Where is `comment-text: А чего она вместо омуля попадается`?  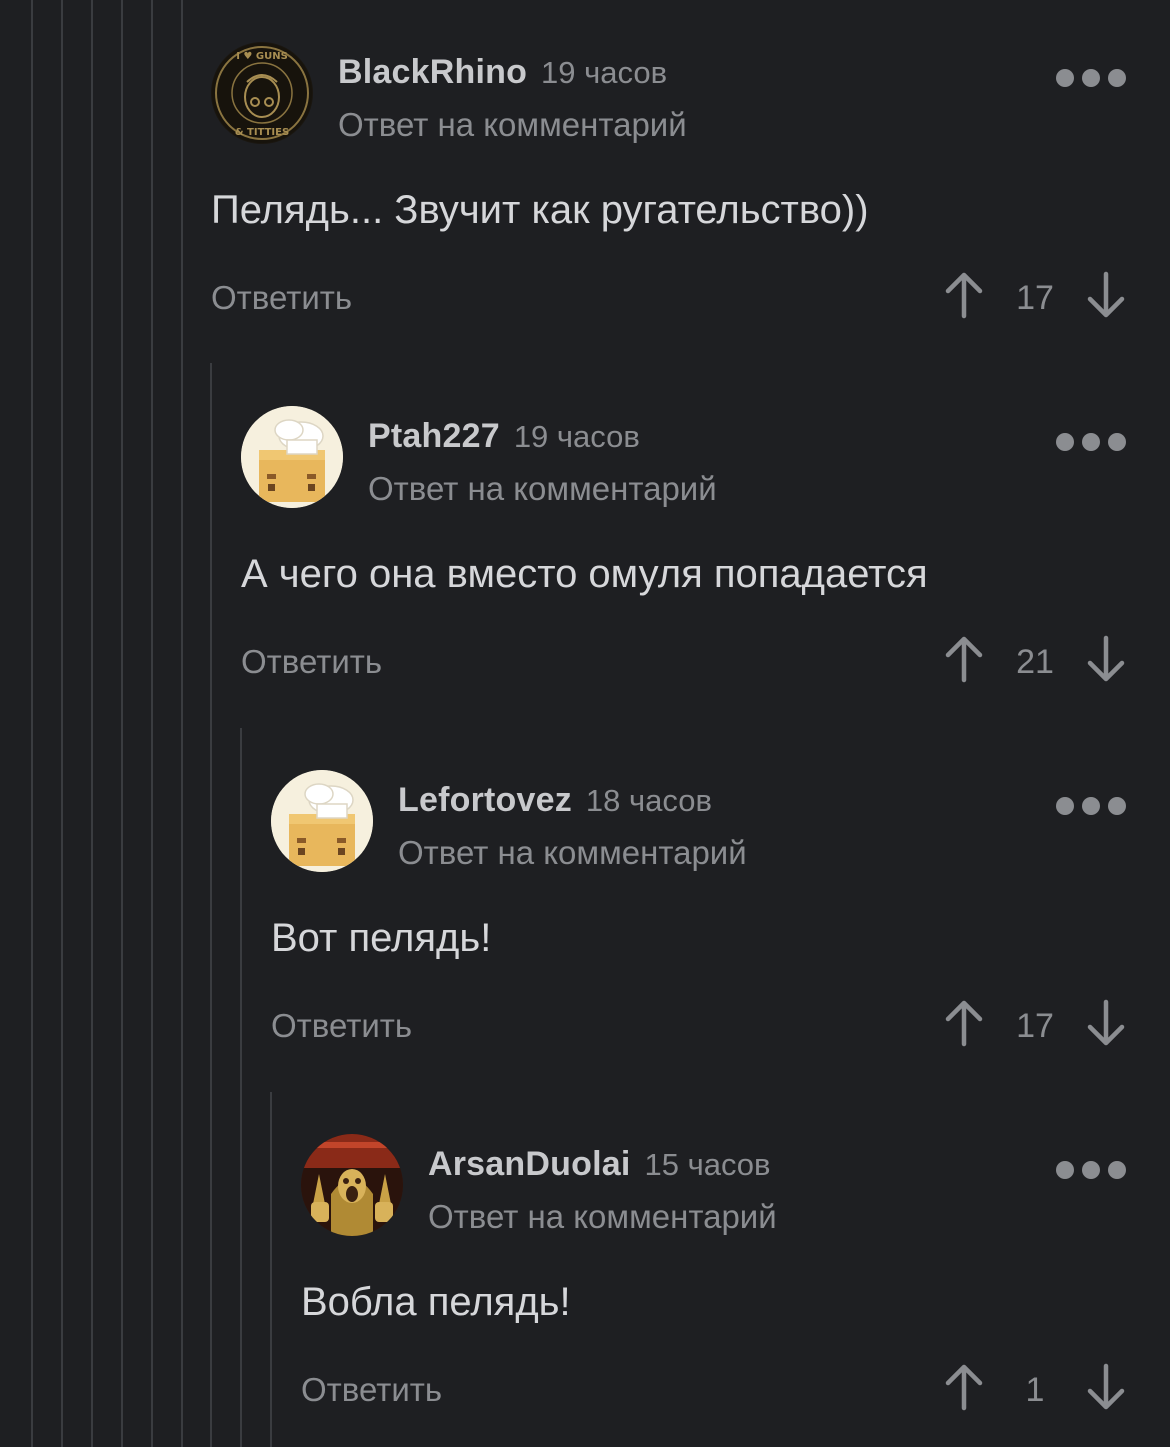 comment-text: А чего она вместо омуля попадается is located at coordinates (584, 574).